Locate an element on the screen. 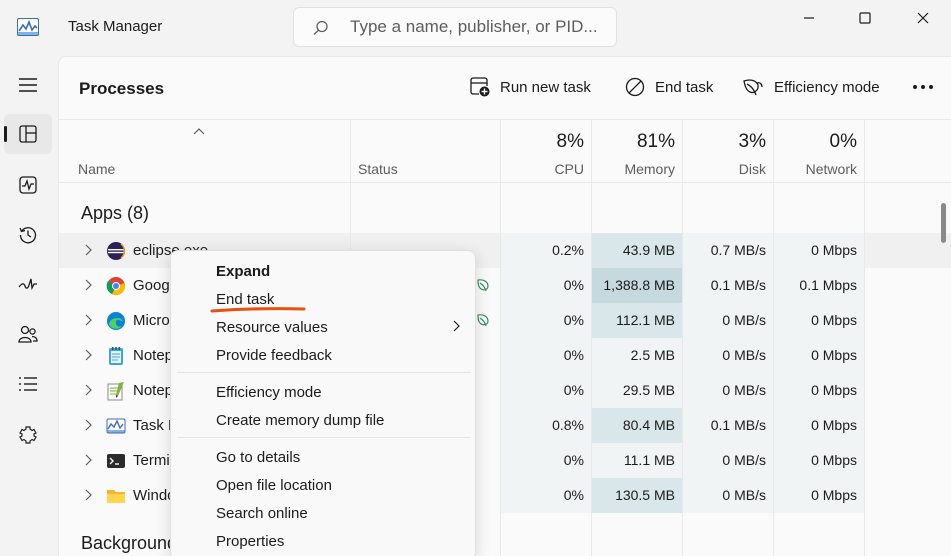 Image resolution: width=951 pixels, height=556 pixels. run-new-task-button: Run new task is located at coordinates (530, 87).